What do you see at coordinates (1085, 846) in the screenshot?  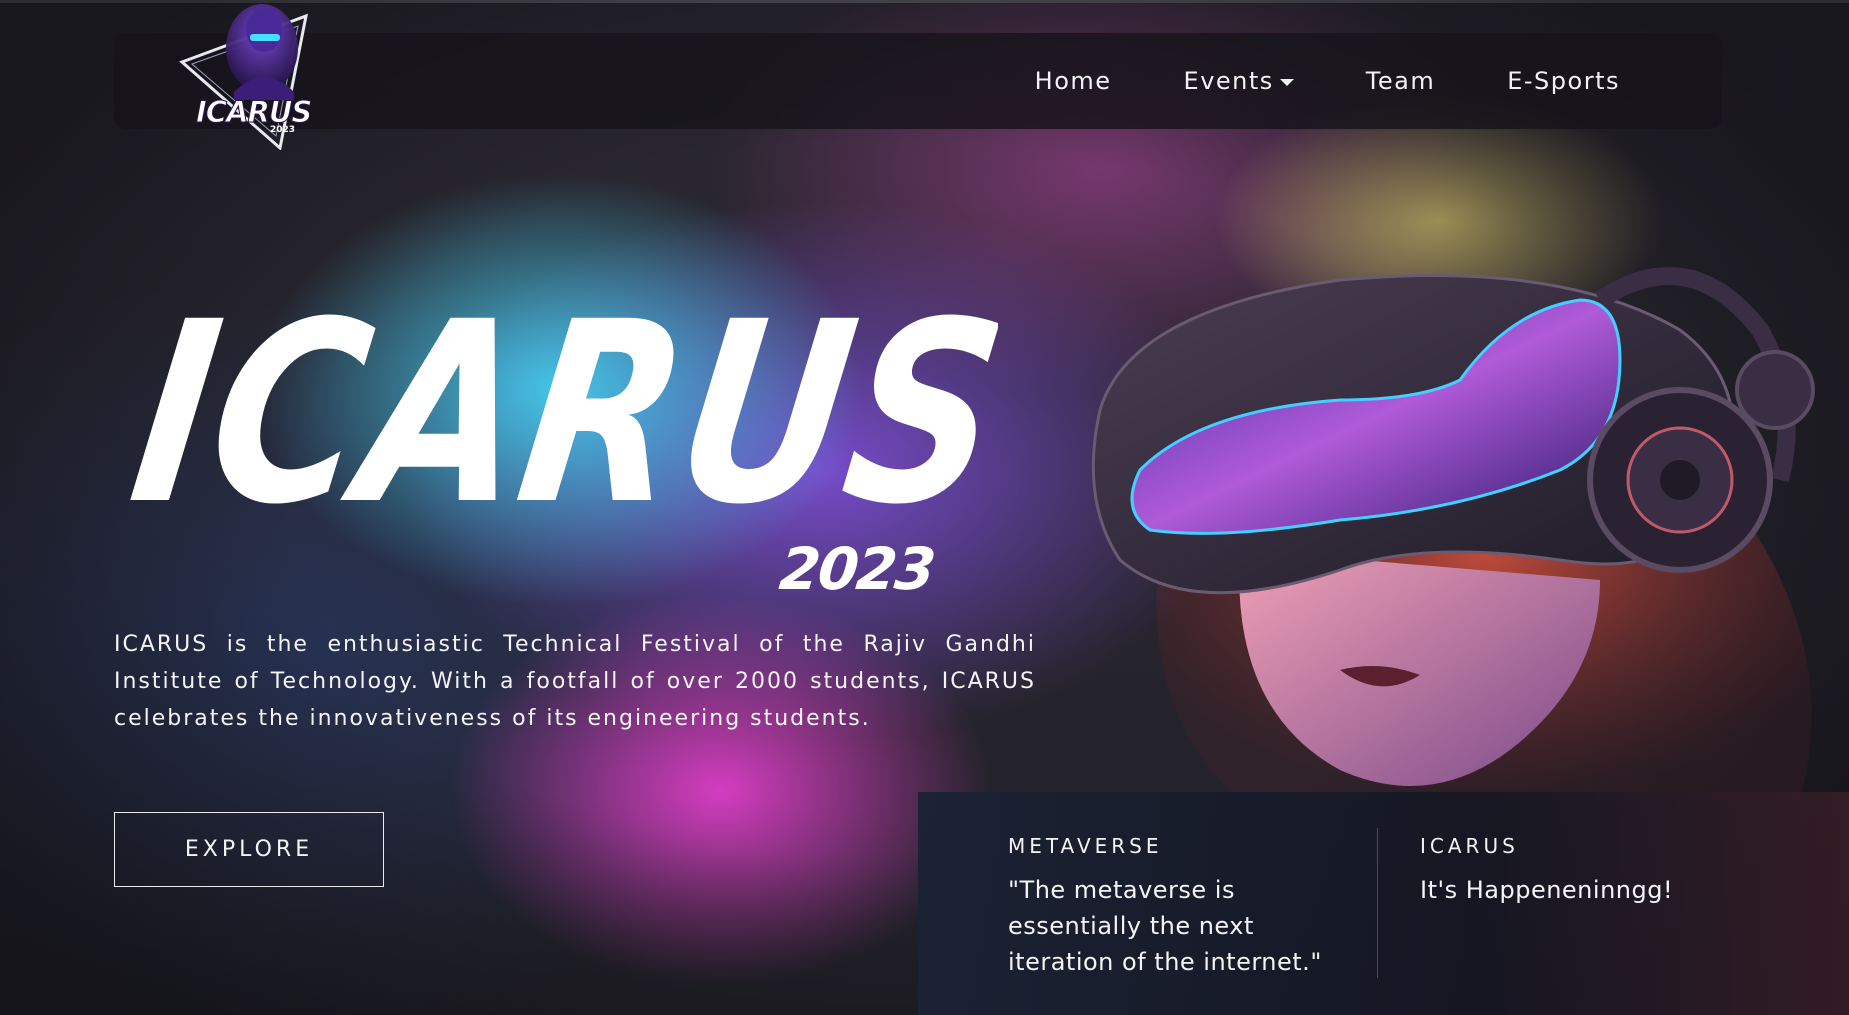 I see `metaverse-heading: METAVERSE` at bounding box center [1085, 846].